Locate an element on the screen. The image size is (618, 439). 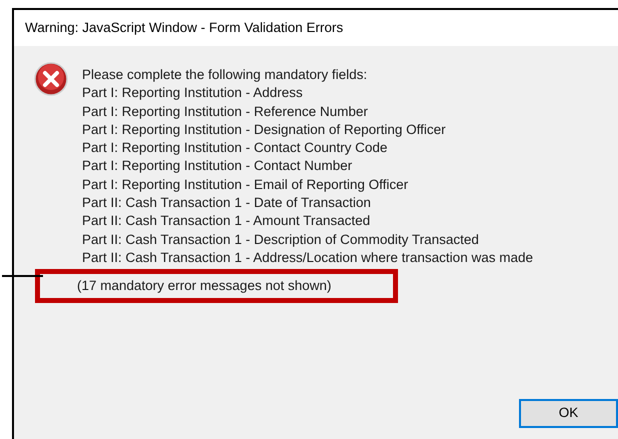
hidden-count-note: (17 mandatory error messages not shown) is located at coordinates (204, 286).